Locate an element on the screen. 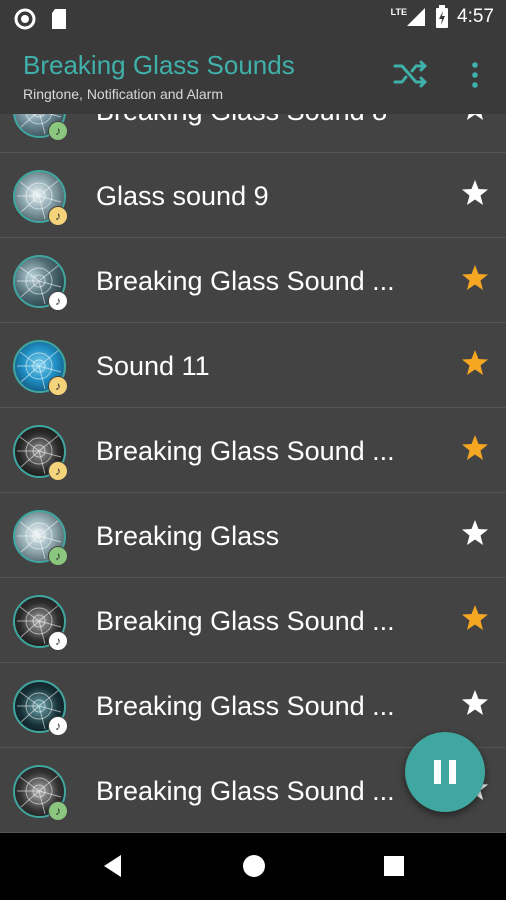 This screenshot has height=900, width=506. navigation-bar is located at coordinates (253, 866).